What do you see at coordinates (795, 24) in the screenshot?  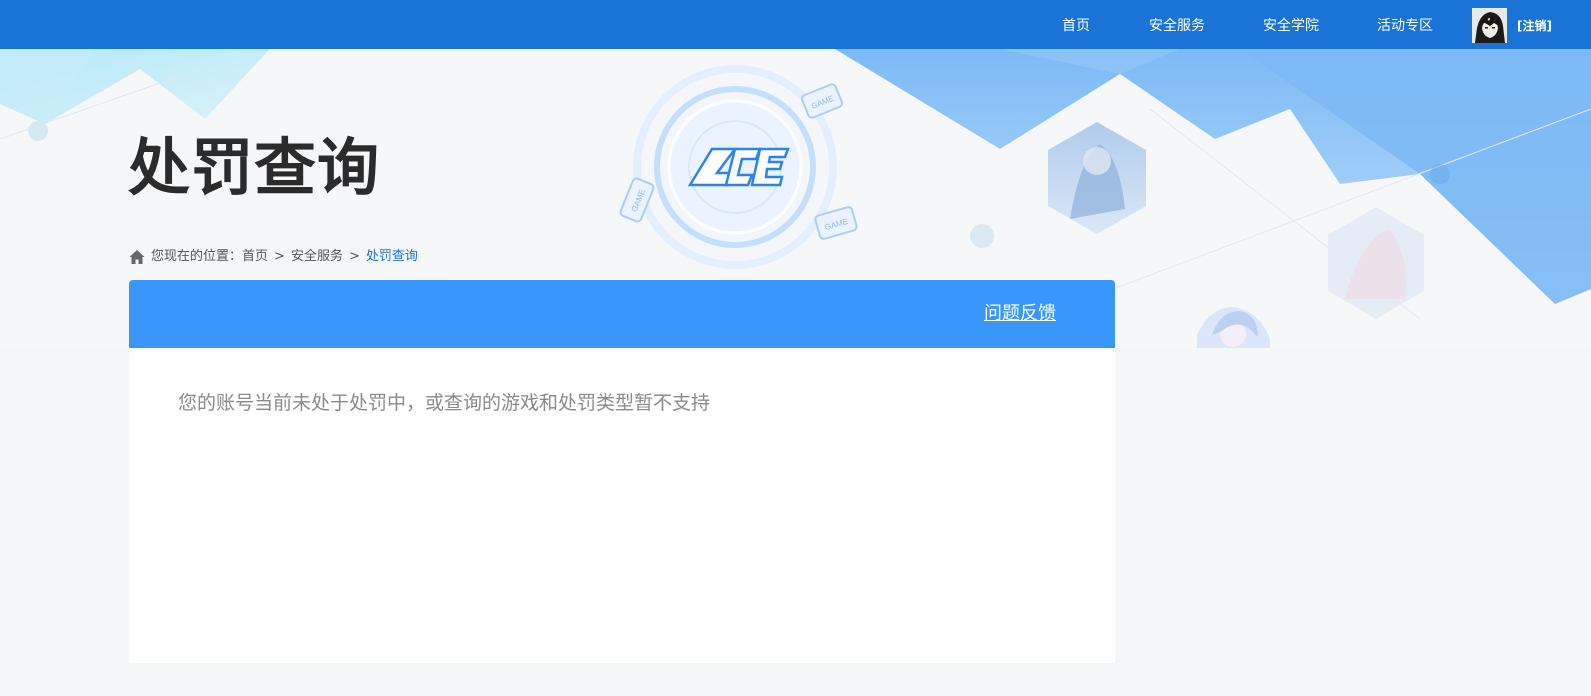 I see `top-navbar: 首页 安全服务 安全学院 活动专区 [注销]` at bounding box center [795, 24].